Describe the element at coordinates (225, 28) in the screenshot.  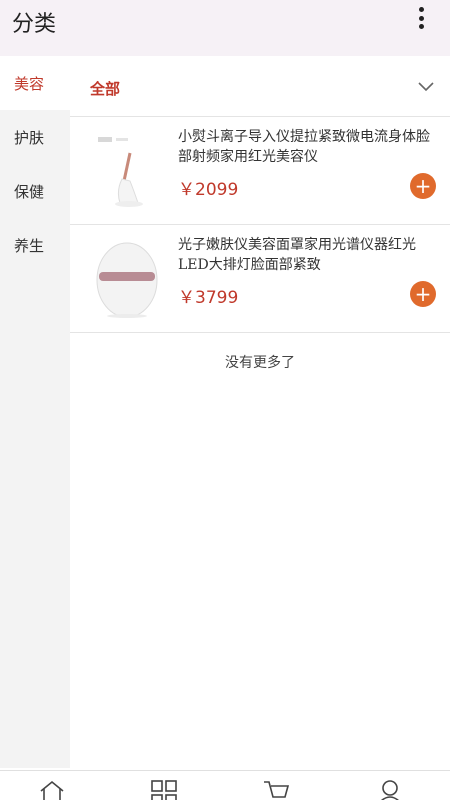
I see `top-bar: 分类` at that location.